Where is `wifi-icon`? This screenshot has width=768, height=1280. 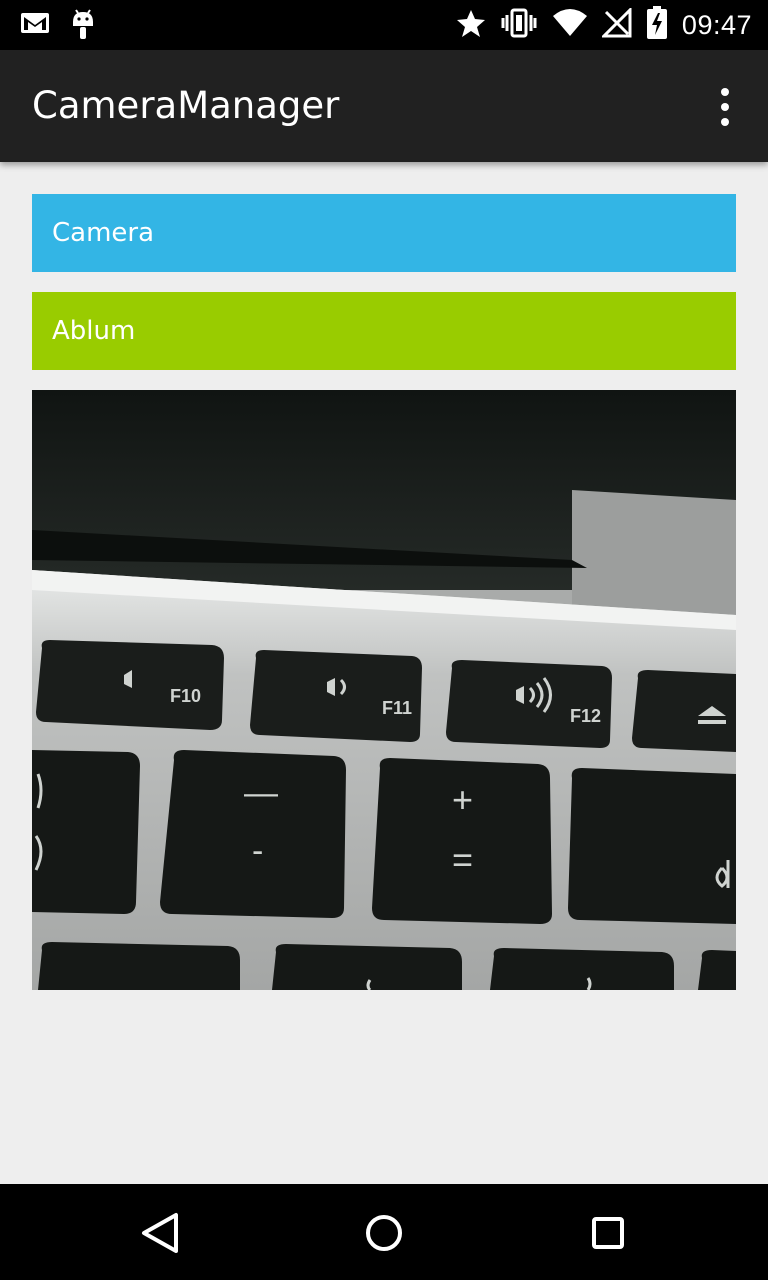 wifi-icon is located at coordinates (570, 25).